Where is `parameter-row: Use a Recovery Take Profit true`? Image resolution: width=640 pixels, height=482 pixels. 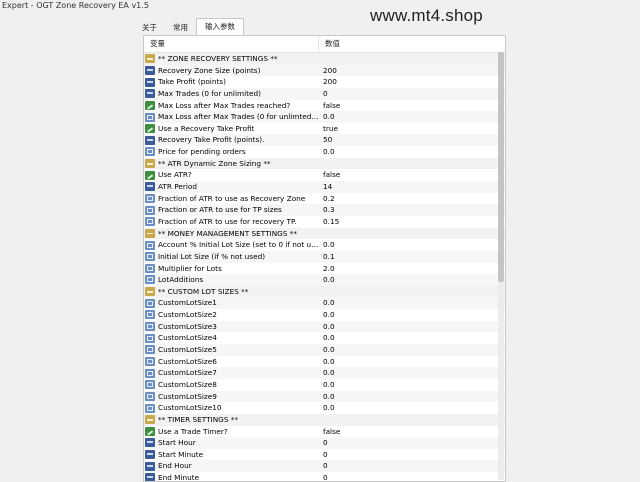 parameter-row: Use a Recovery Take Profit true is located at coordinates (324, 129).